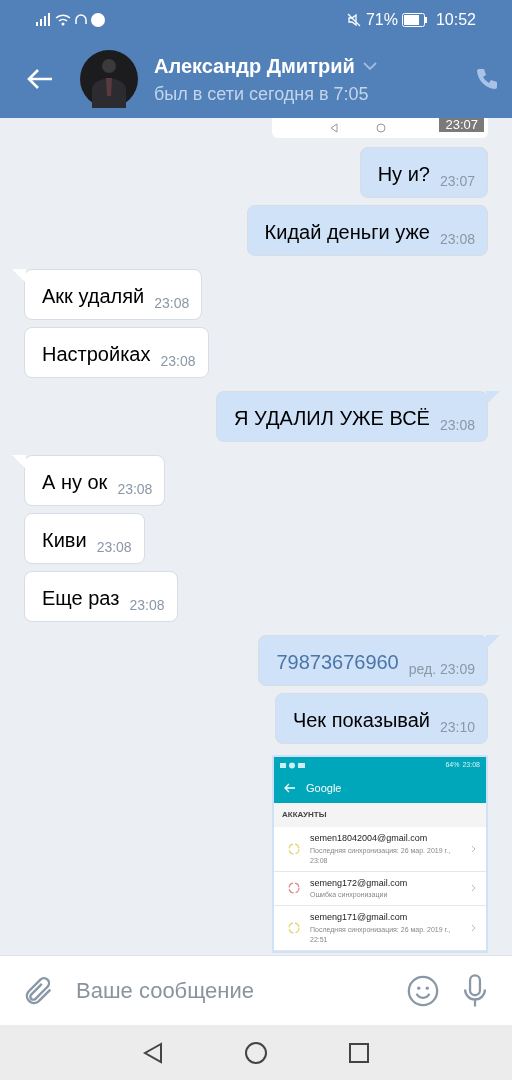 The width and height of the screenshot is (512, 1080). What do you see at coordinates (369, 65) in the screenshot?
I see `caret-icon` at bounding box center [369, 65].